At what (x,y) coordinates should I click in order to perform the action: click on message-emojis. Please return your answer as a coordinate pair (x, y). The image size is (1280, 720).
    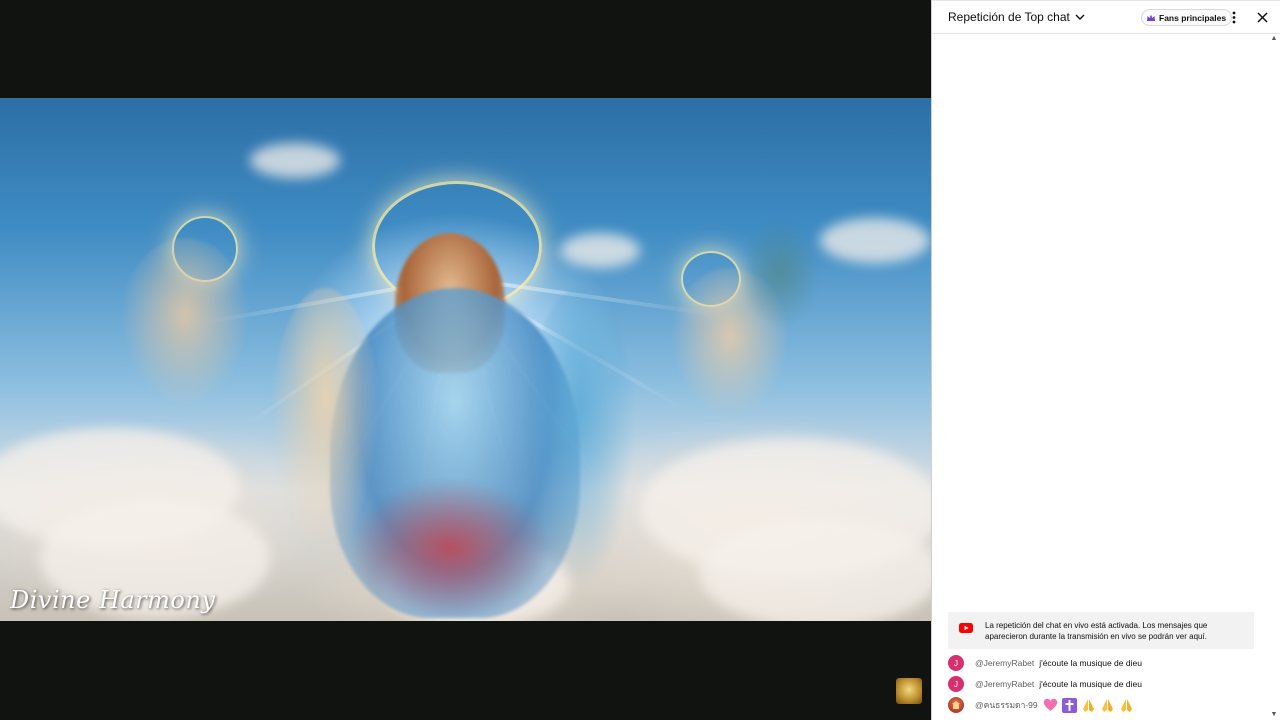
    Looking at the image, I should click on (1089, 705).